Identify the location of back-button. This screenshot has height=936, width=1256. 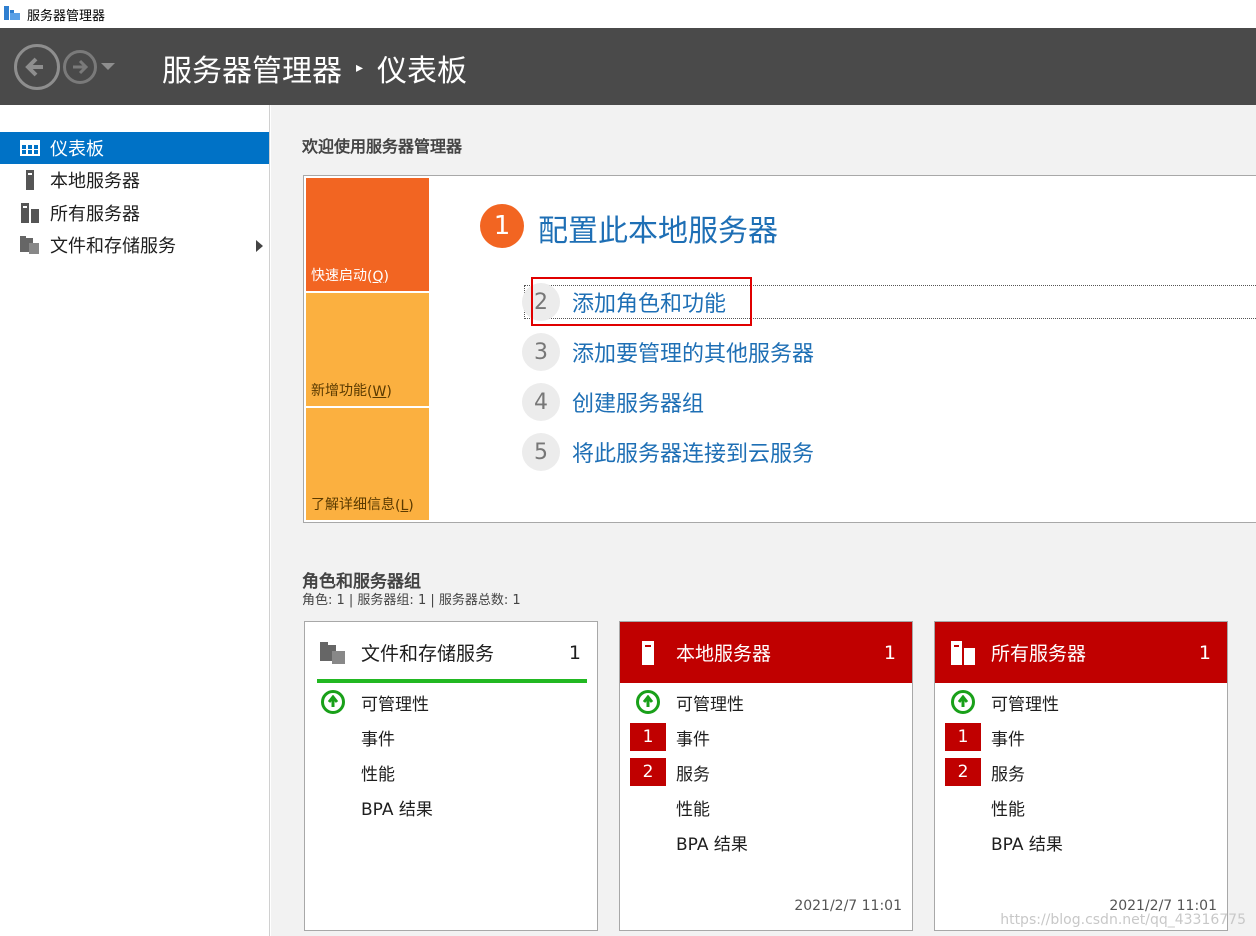
(37, 67).